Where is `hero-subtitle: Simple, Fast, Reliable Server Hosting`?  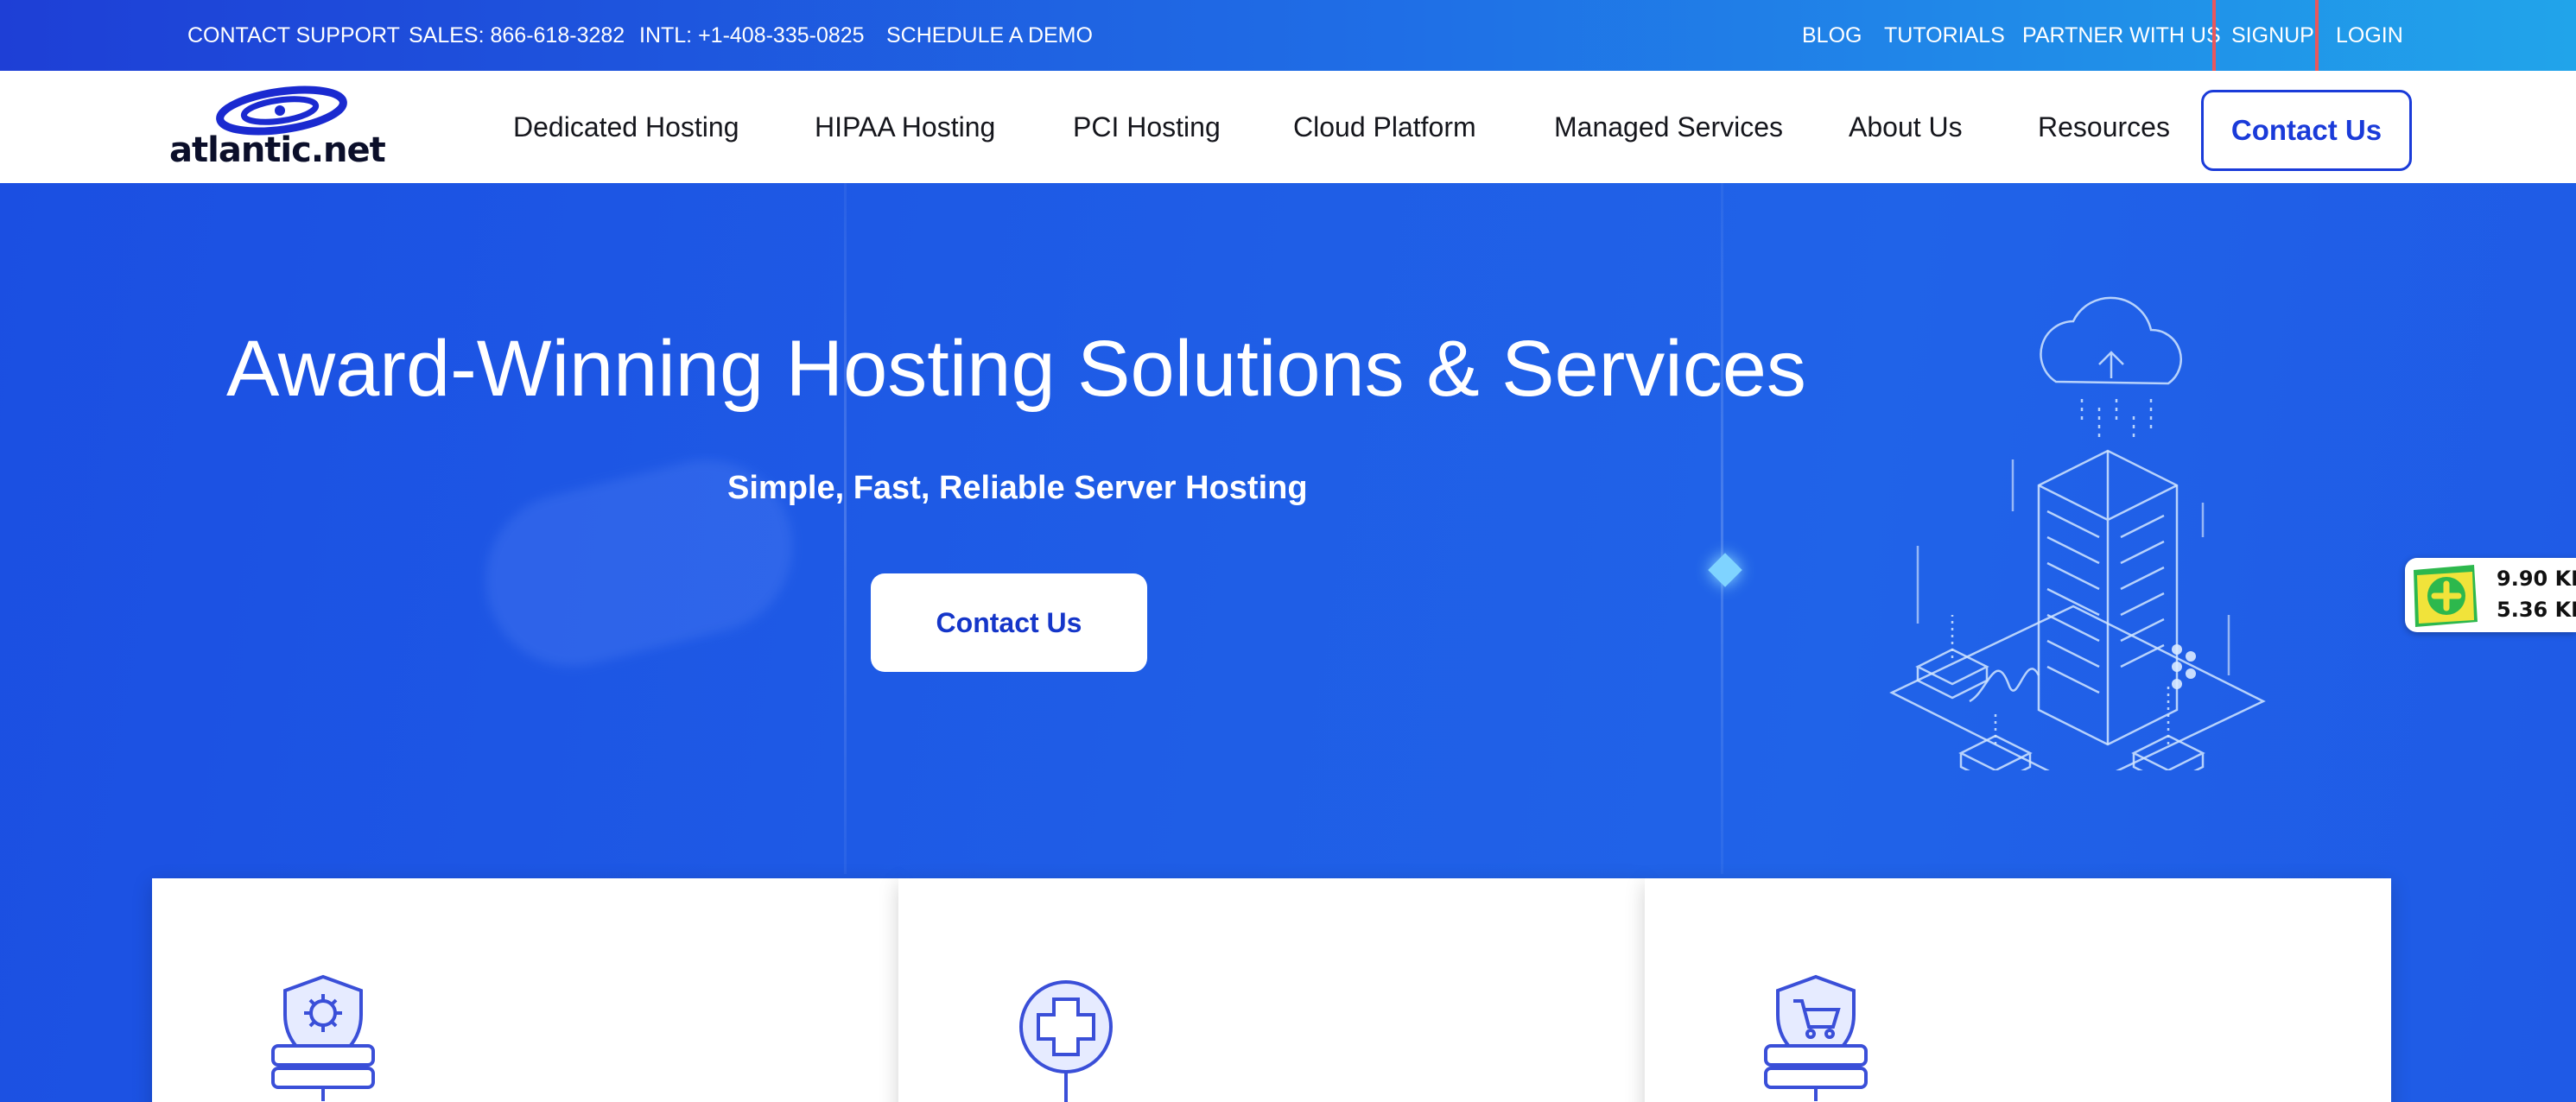
hero-subtitle: Simple, Fast, Reliable Server Hosting is located at coordinates (1017, 488).